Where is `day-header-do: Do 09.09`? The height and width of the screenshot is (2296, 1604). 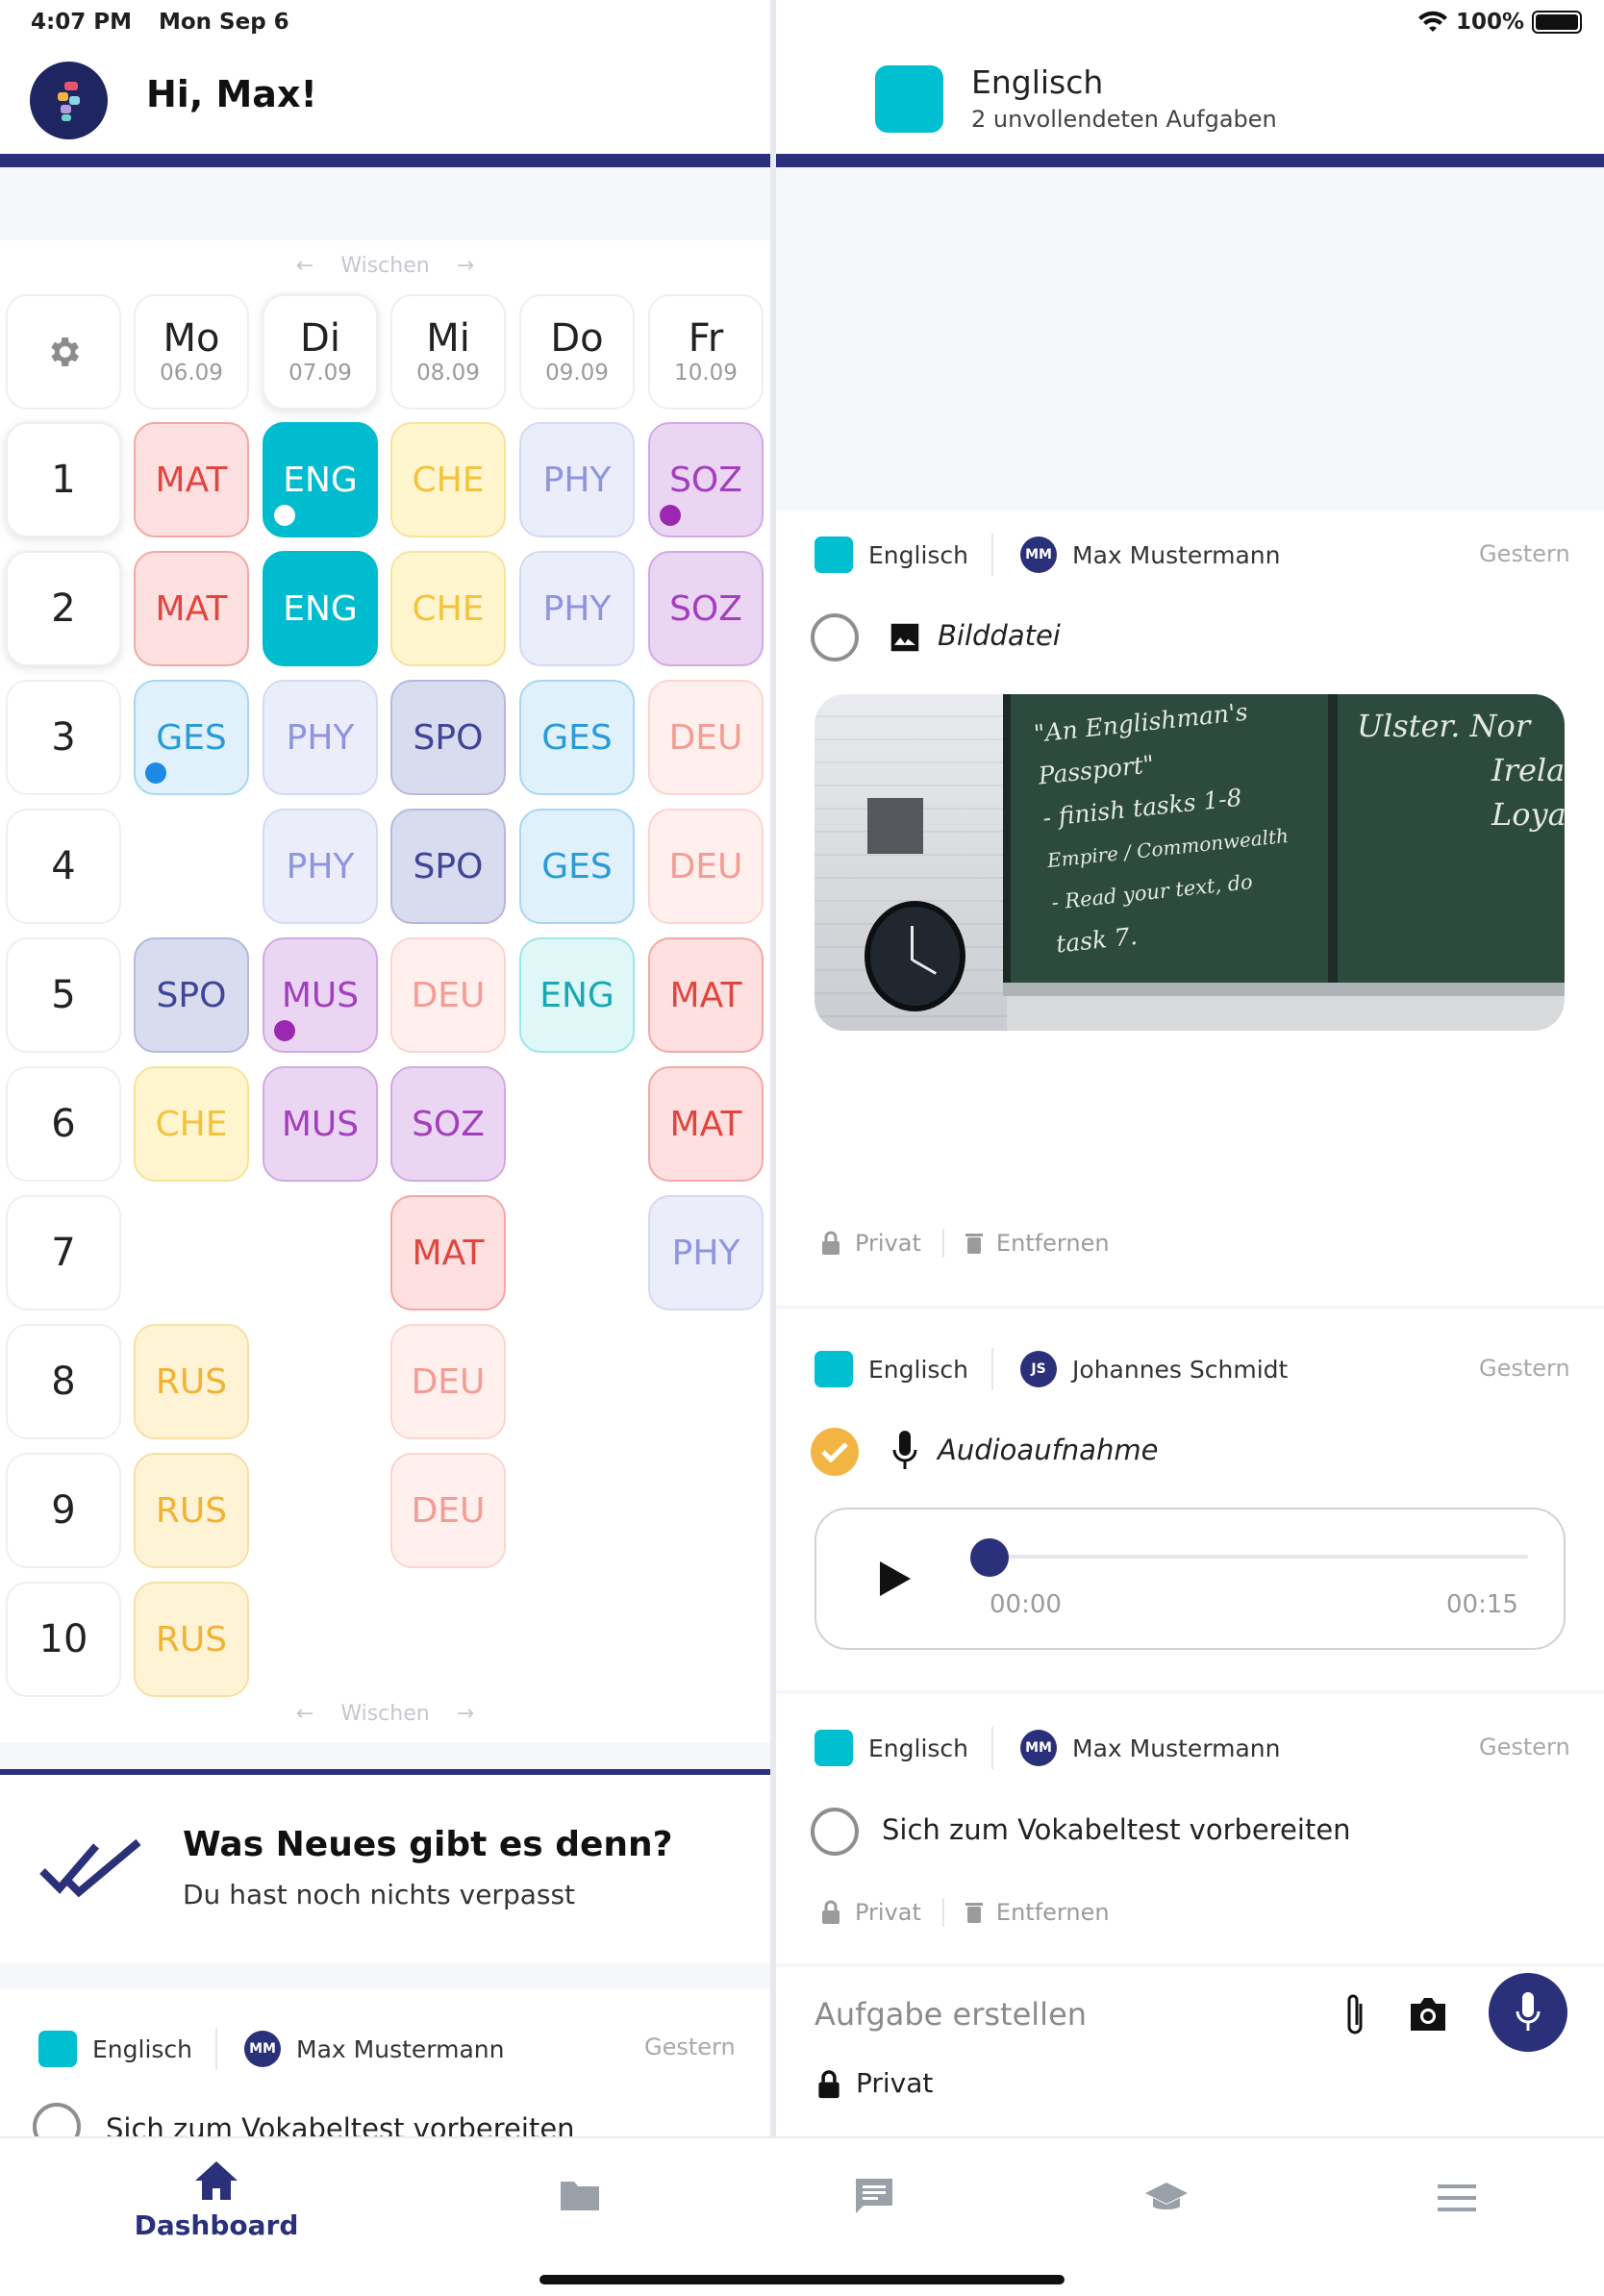 day-header-do: Do 09.09 is located at coordinates (577, 352).